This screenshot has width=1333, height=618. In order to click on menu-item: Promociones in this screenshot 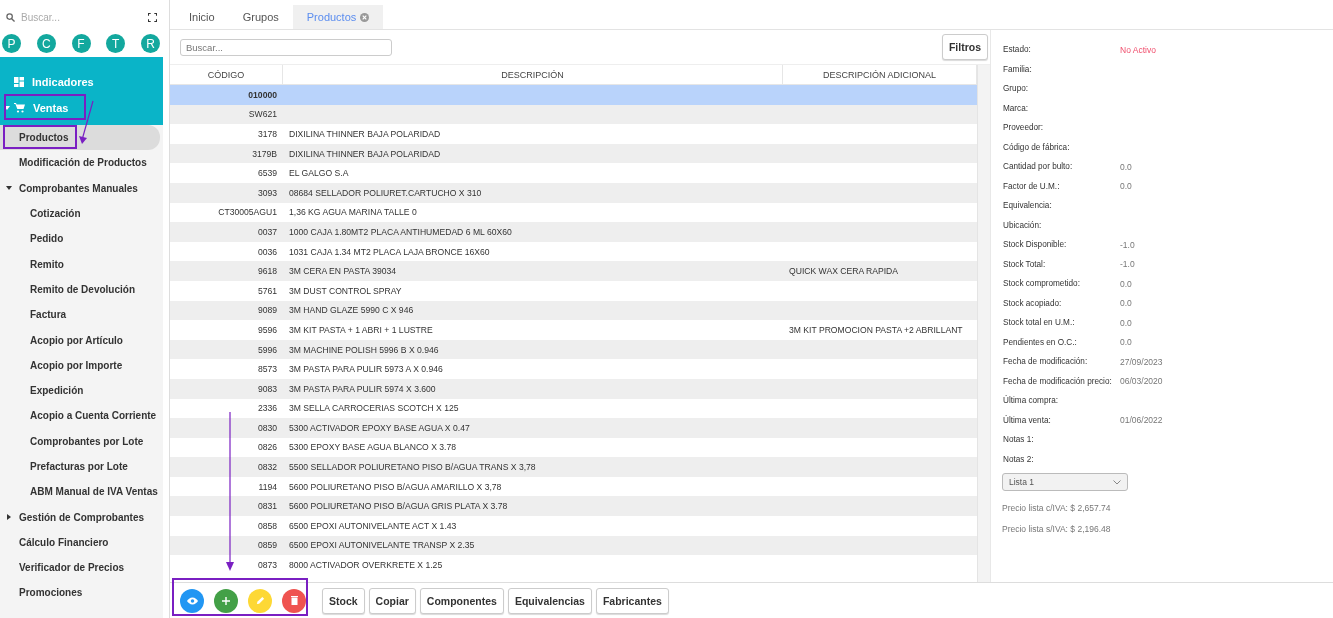, I will do `click(80, 593)`.